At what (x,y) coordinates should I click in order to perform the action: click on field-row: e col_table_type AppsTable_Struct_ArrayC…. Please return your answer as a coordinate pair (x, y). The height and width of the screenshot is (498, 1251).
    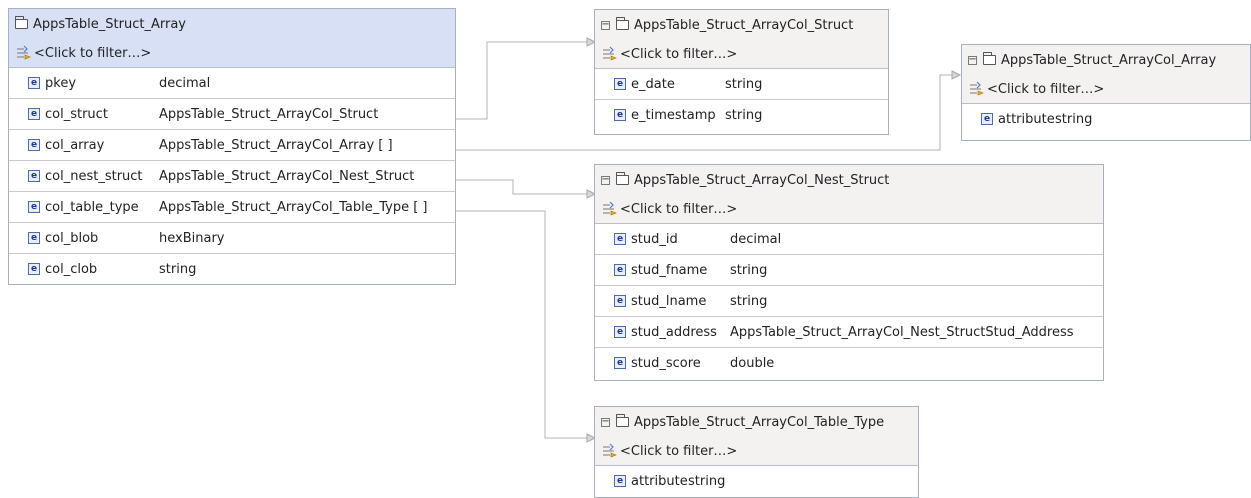
    Looking at the image, I should click on (232, 206).